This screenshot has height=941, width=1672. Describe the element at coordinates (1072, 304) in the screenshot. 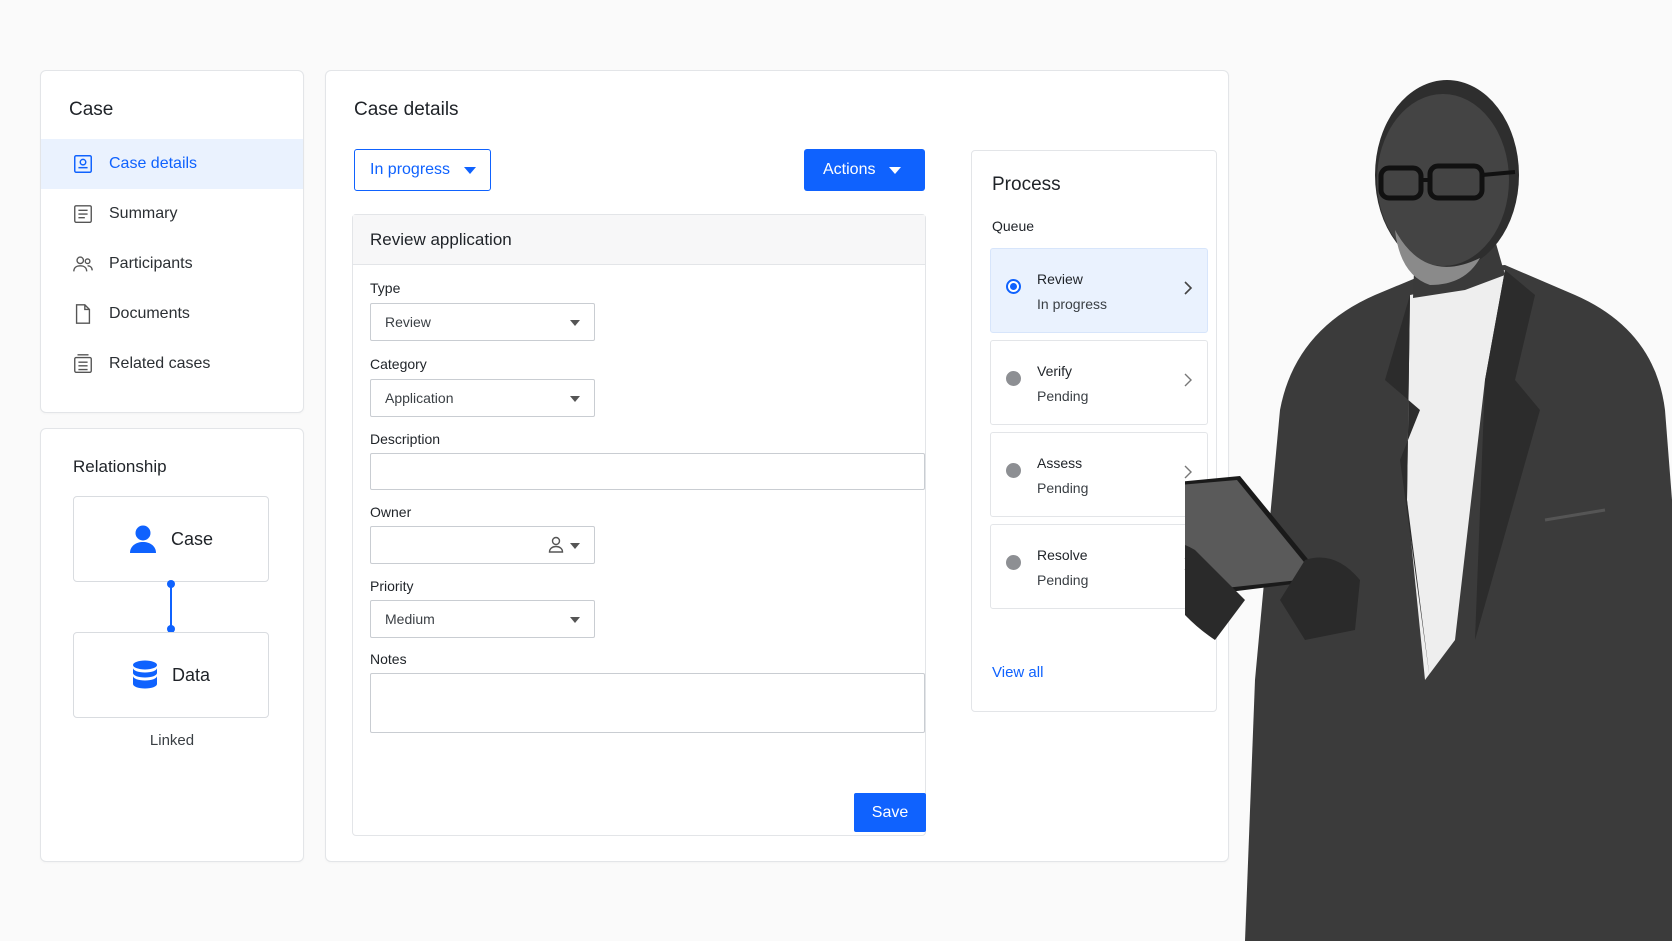

I see `step-status: In progress` at that location.